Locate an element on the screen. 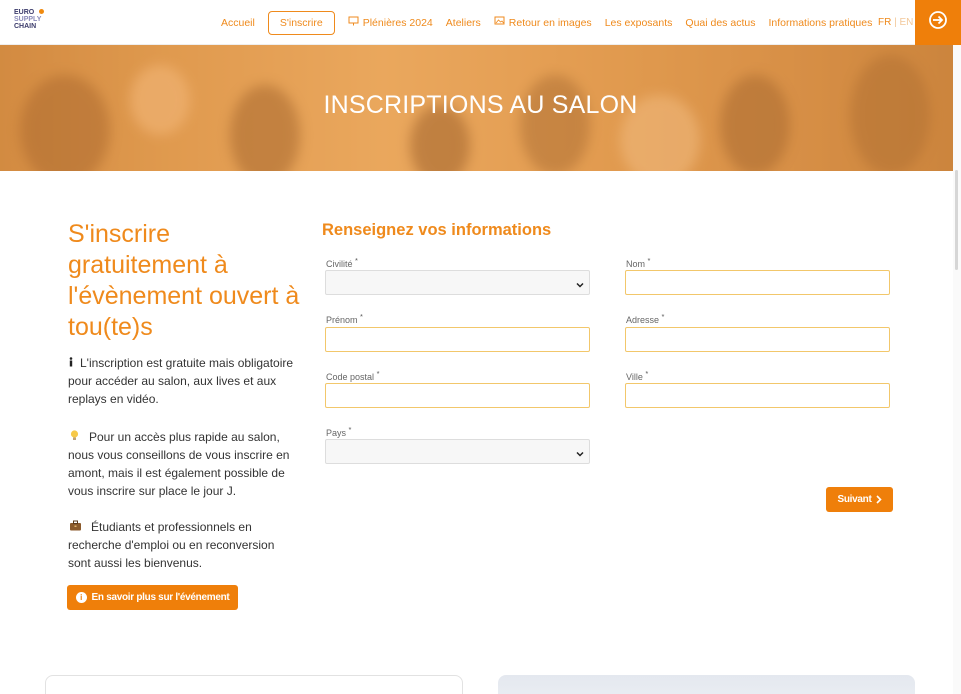 This screenshot has height=694, width=961. adresse-label: Adresse * is located at coordinates (645, 318).